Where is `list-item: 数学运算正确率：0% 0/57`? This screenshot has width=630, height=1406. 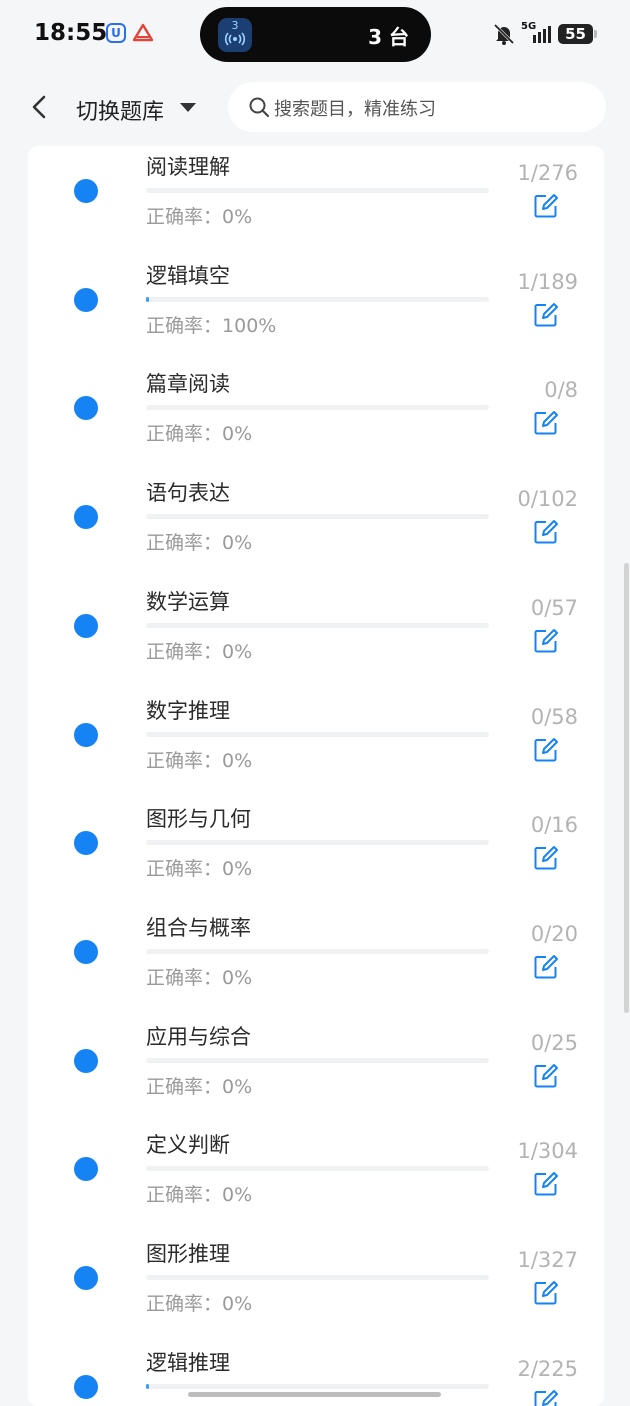
list-item: 数学运算正确率：0% 0/57 is located at coordinates (316, 626).